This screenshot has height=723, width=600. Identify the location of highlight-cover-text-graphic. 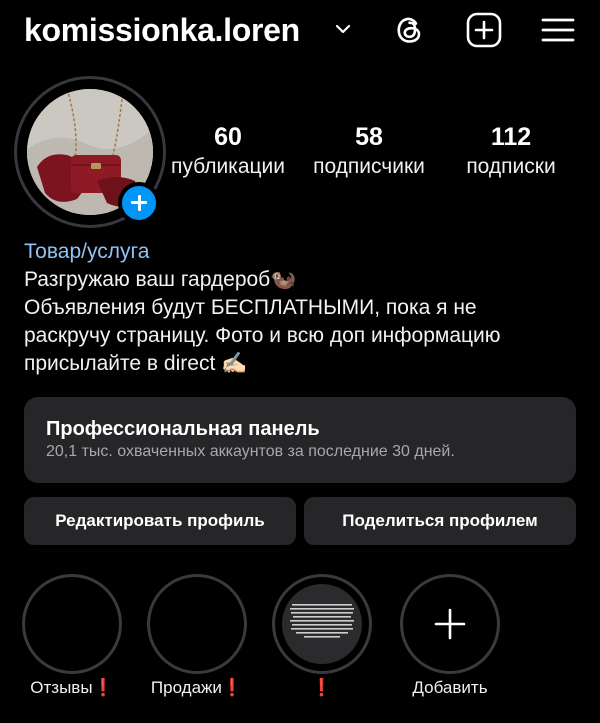
(322, 621).